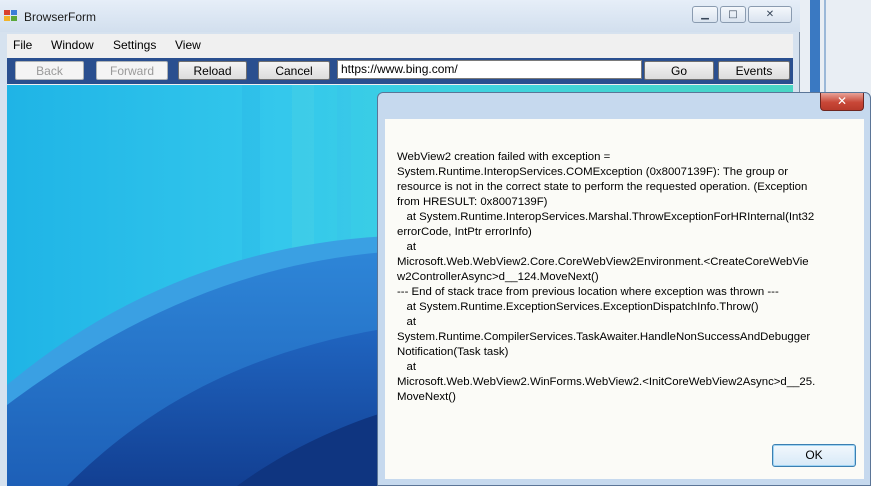  I want to click on window-title: BrowserForm, so click(60, 17).